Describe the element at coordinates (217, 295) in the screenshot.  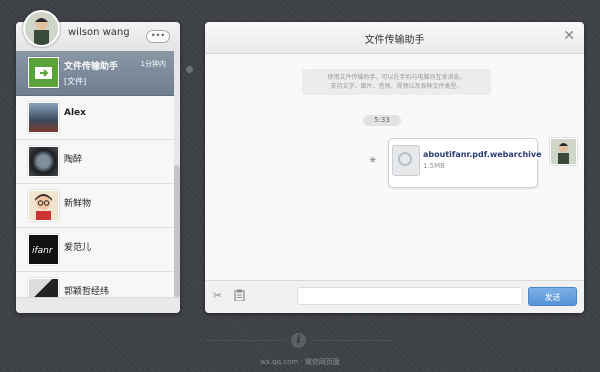
I see `scissors-icon: ✂` at that location.